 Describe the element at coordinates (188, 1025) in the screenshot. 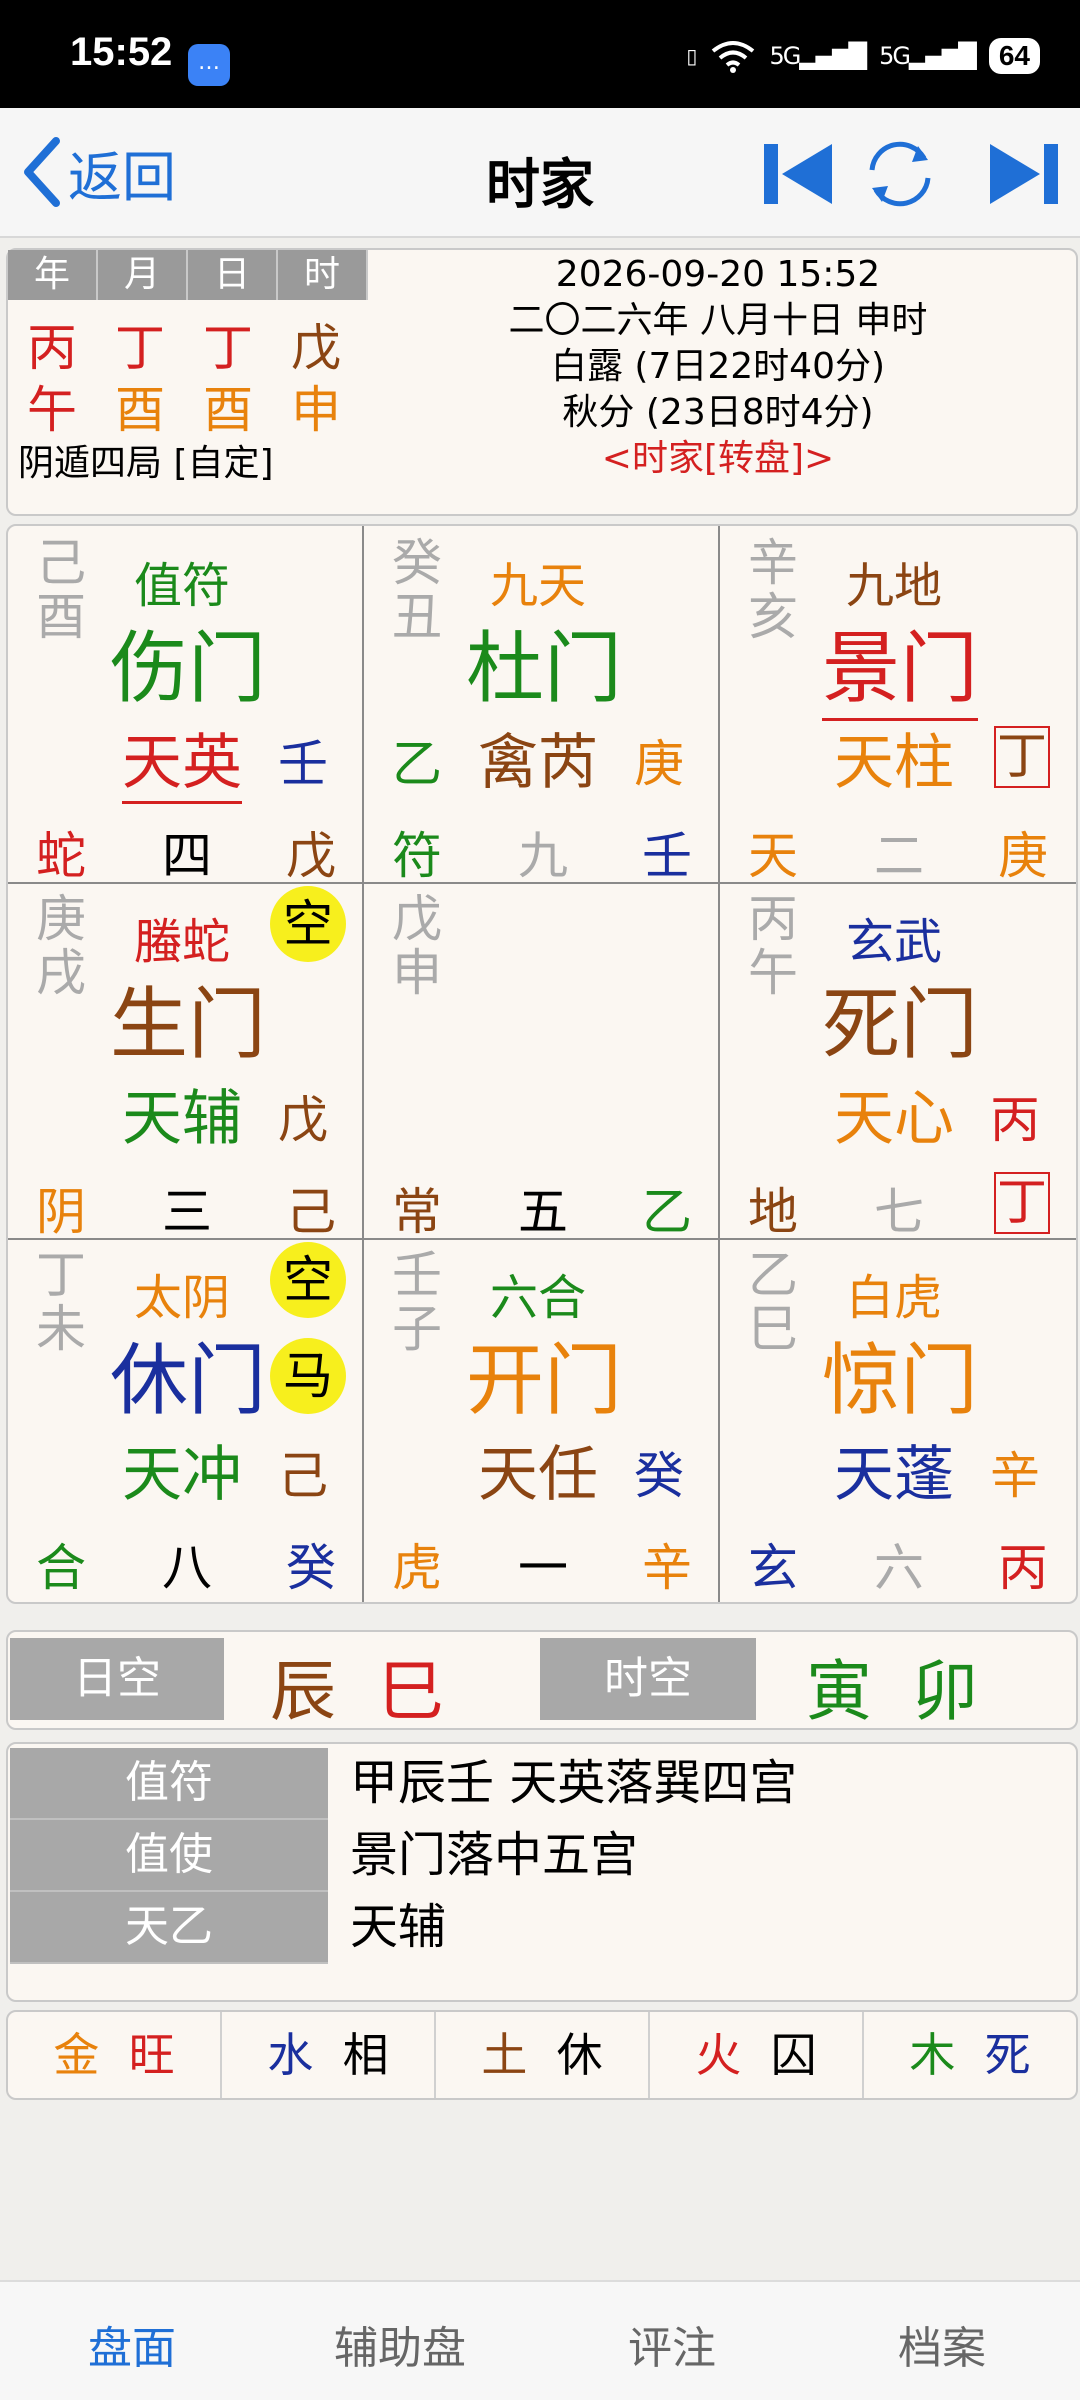

I see `palace-door: 生门` at that location.